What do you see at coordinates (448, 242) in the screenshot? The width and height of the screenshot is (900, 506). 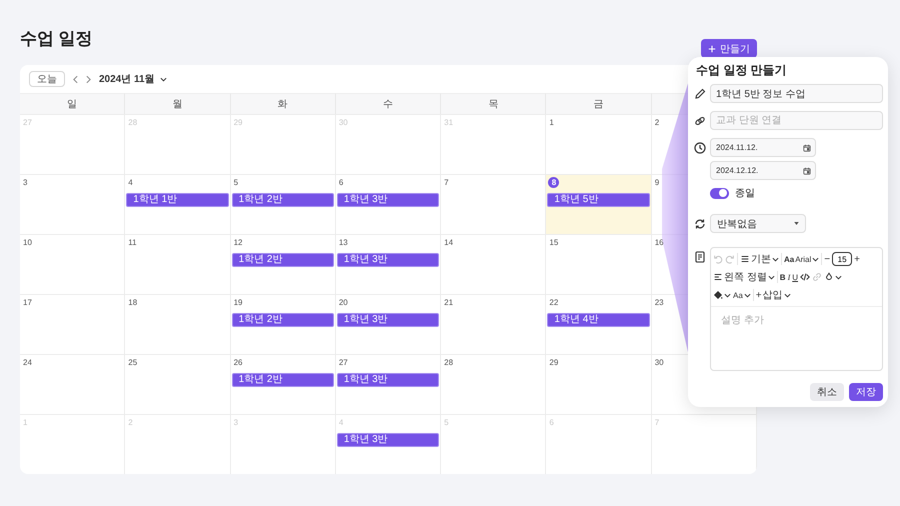 I see `day-number: 14` at bounding box center [448, 242].